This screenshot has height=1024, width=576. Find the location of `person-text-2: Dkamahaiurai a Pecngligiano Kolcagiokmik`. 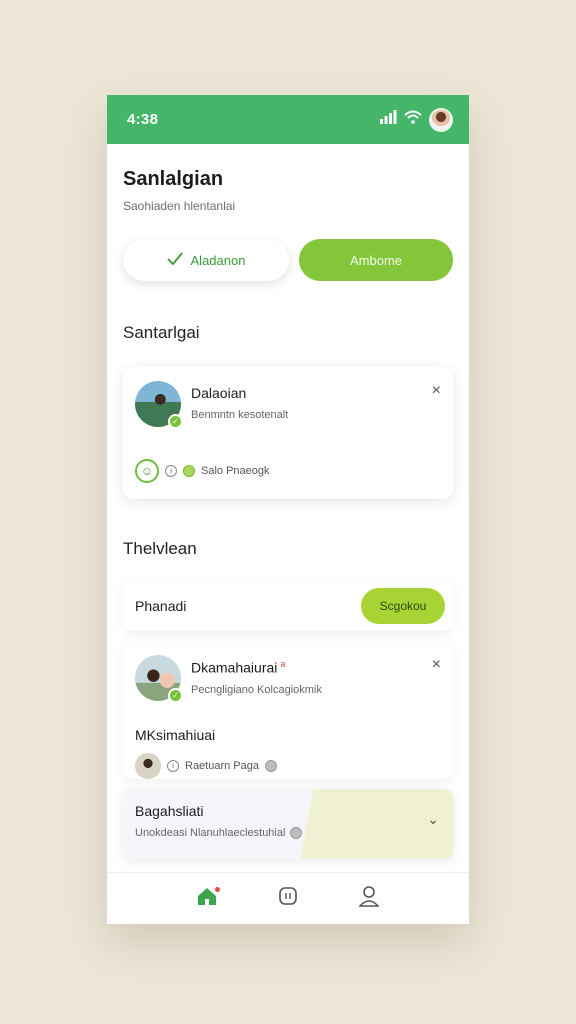

person-text-2: Dkamahaiurai a Pecngligiano Kolcagiokmik is located at coordinates (256, 675).